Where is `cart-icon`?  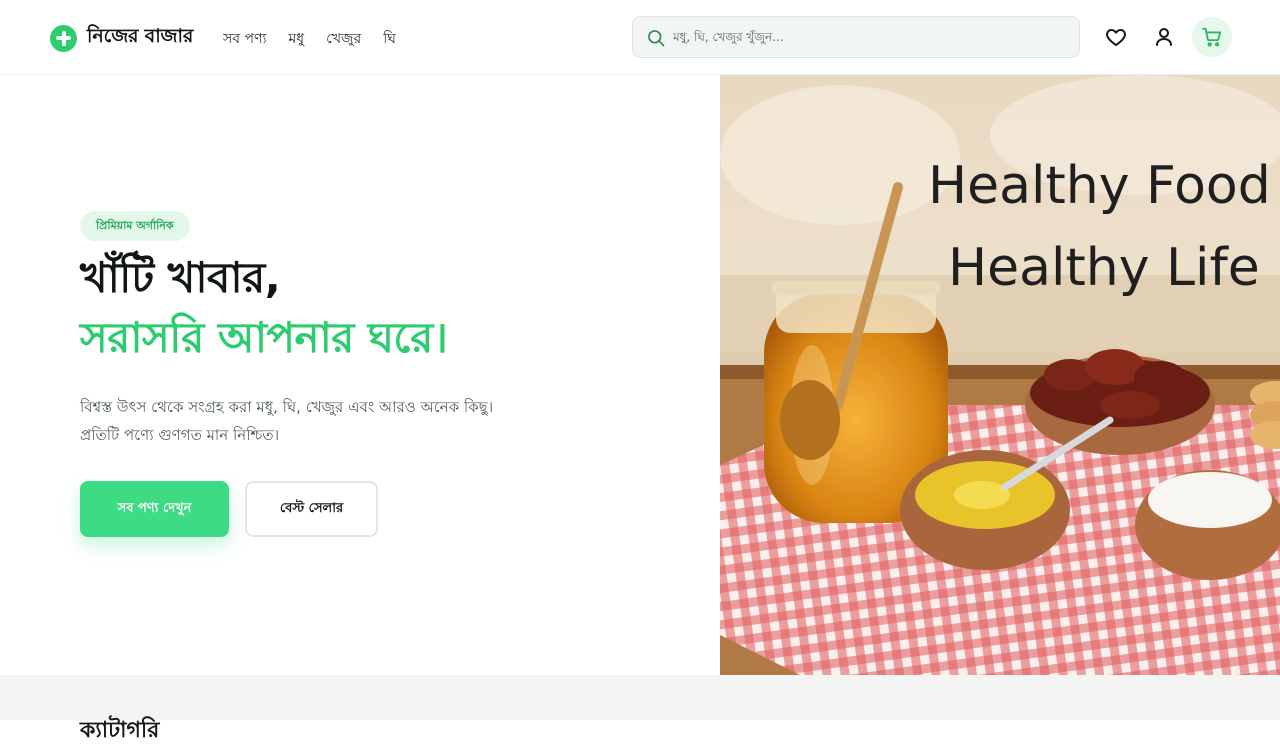
cart-icon is located at coordinates (1211, 37).